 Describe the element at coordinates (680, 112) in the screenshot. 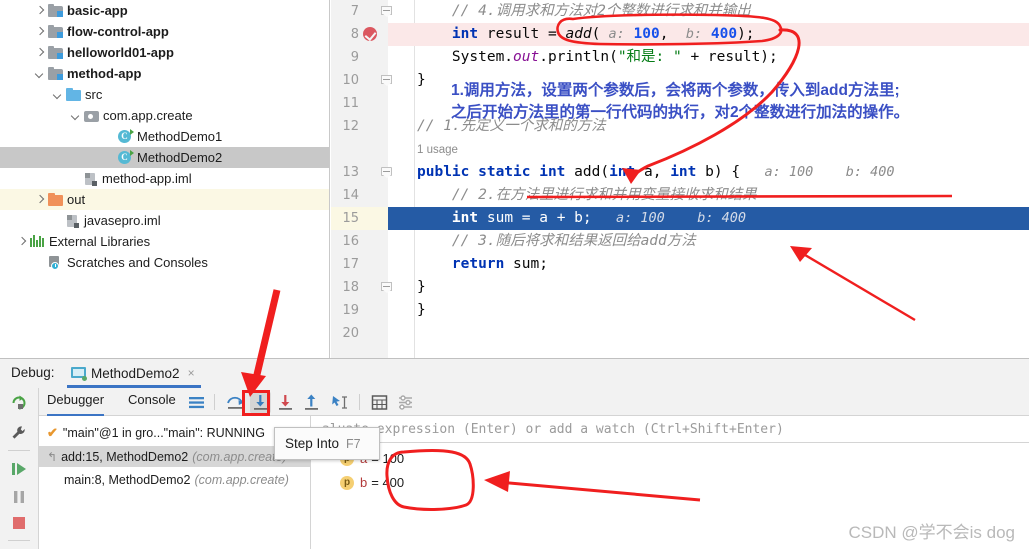

I see `blue-annotation-line-2: 之后开始方法里的第一行代码的执行，对2个整数进行加法的操作。` at that location.